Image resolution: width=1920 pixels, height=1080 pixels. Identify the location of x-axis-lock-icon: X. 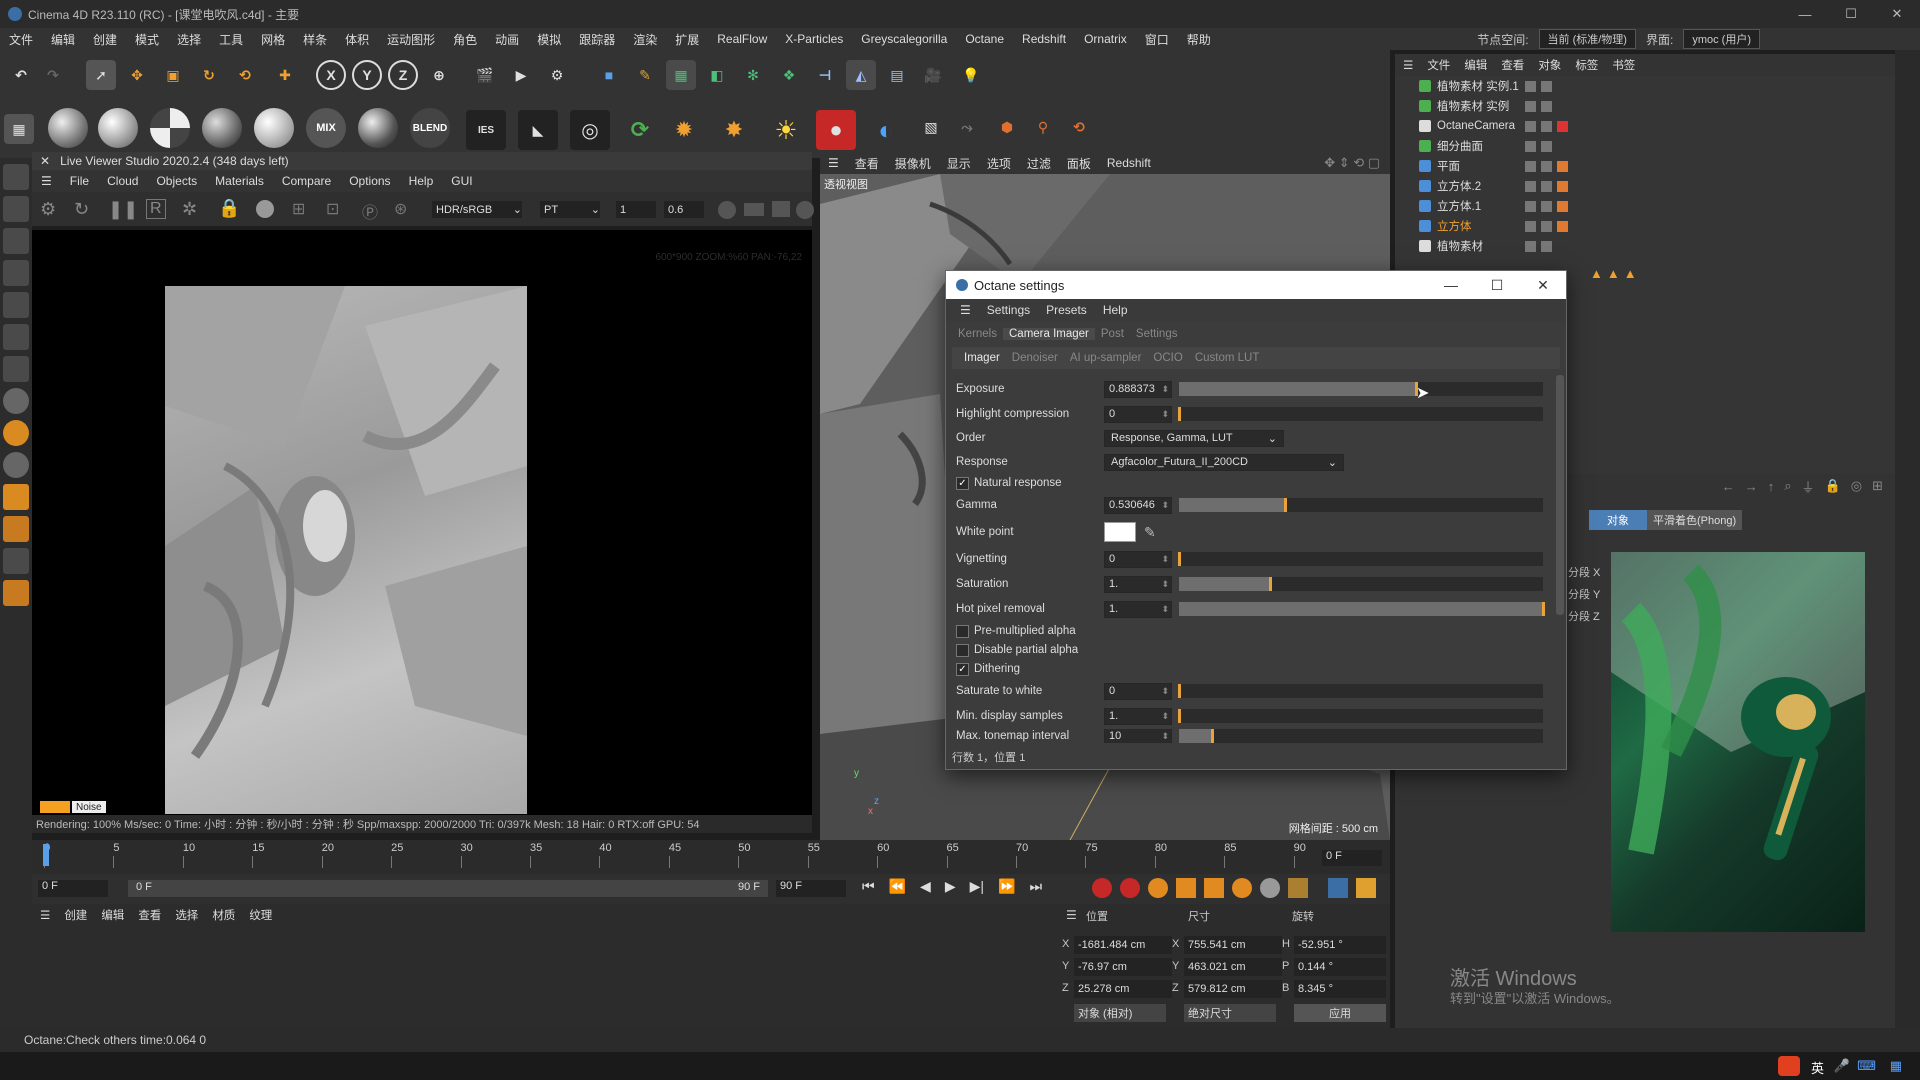
(331, 75).